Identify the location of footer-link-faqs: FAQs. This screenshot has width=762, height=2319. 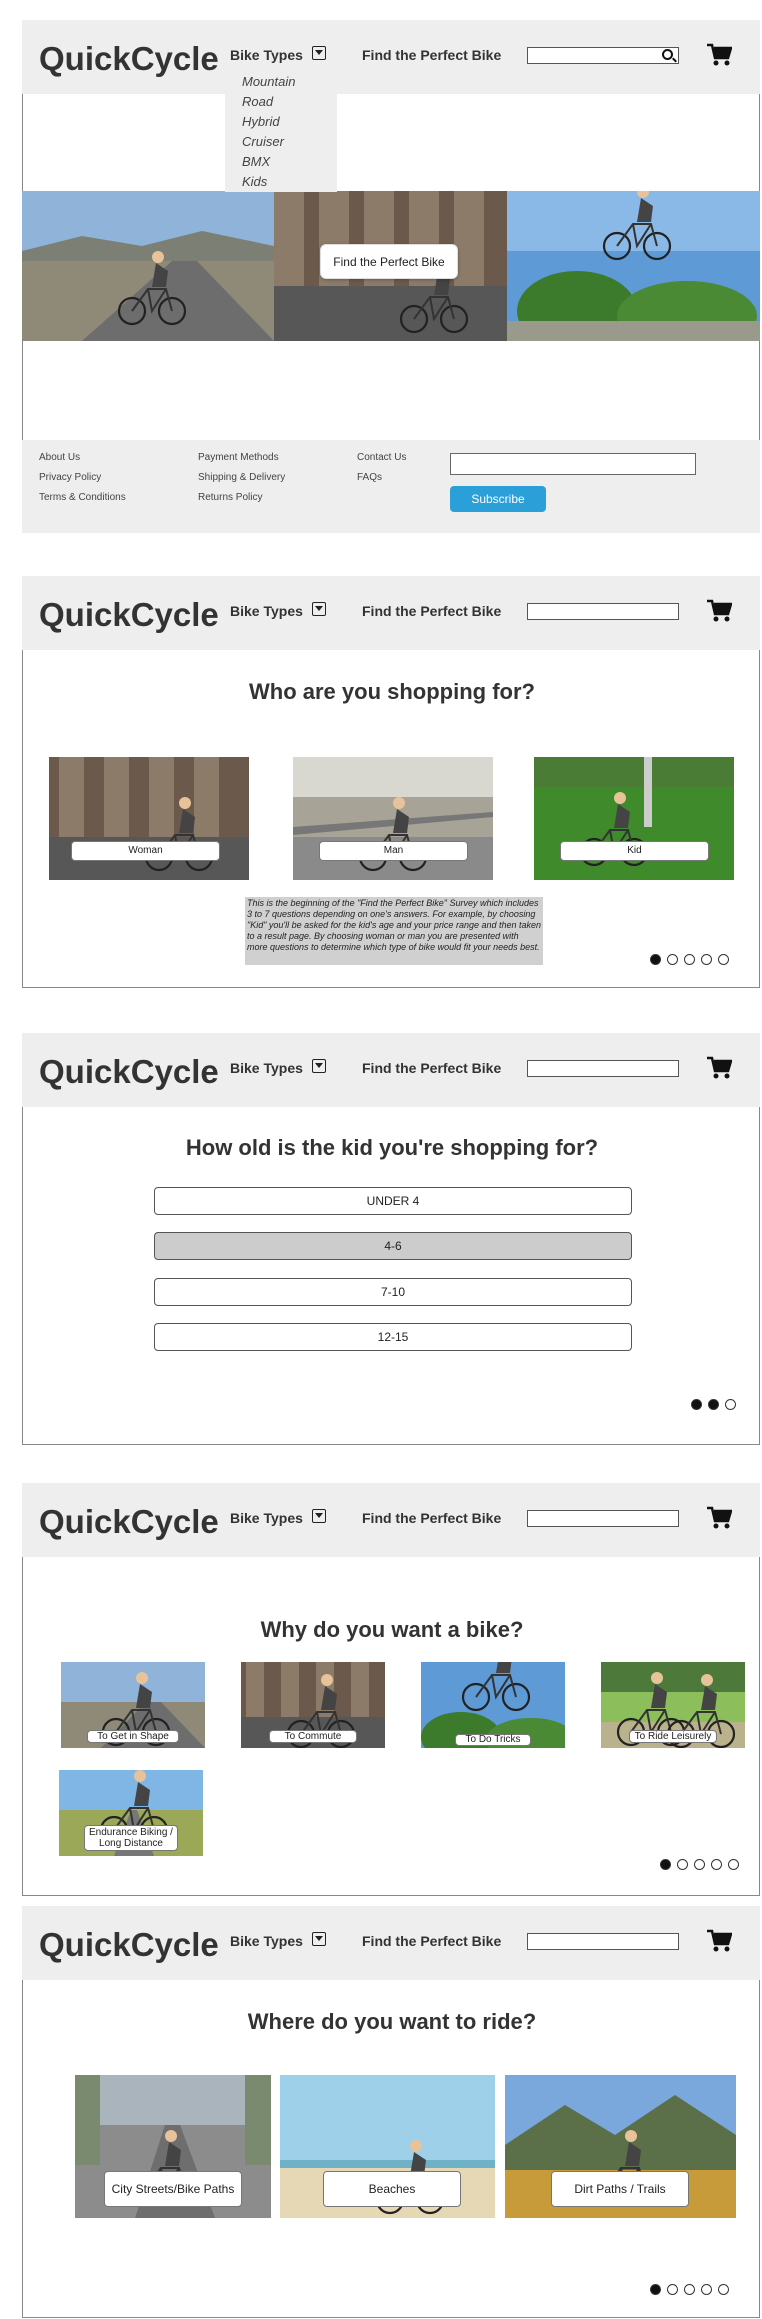
(369, 477).